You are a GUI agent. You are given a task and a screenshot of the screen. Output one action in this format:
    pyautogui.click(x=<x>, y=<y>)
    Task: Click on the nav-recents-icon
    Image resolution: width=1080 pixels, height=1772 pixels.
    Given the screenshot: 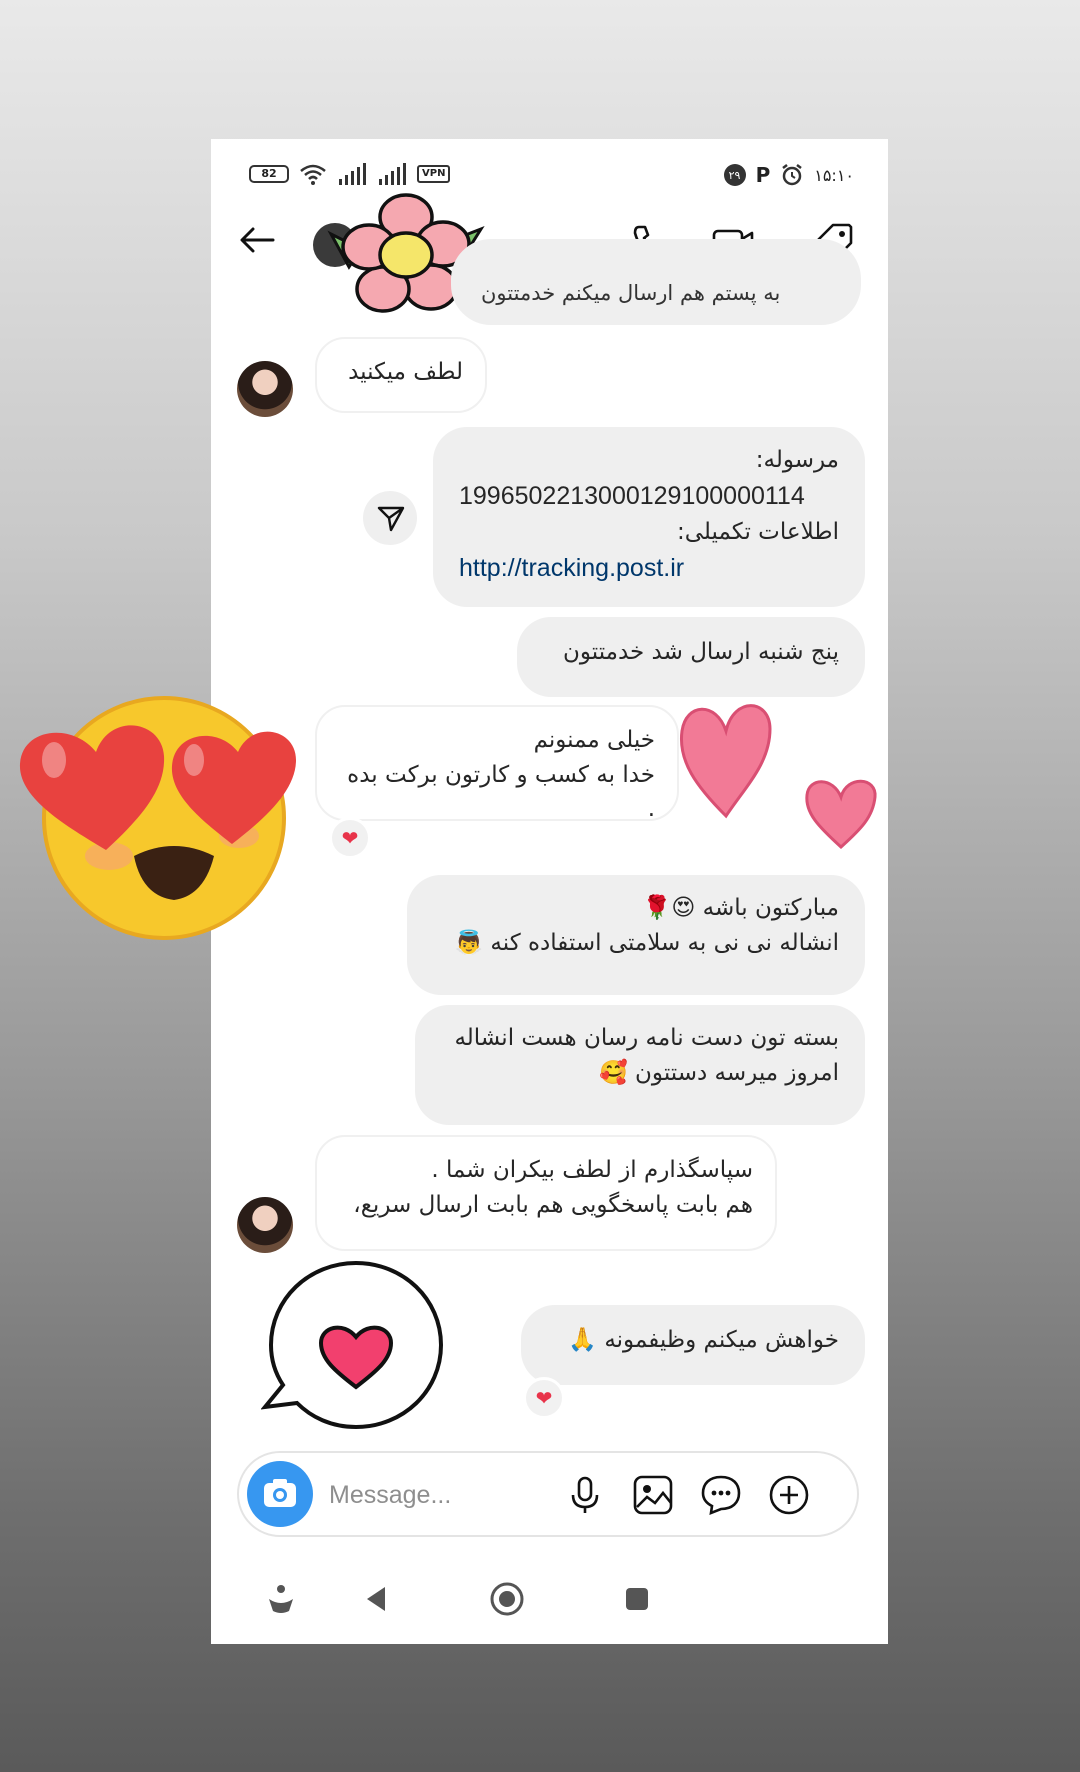 What is the action you would take?
    pyautogui.click(x=637, y=1599)
    